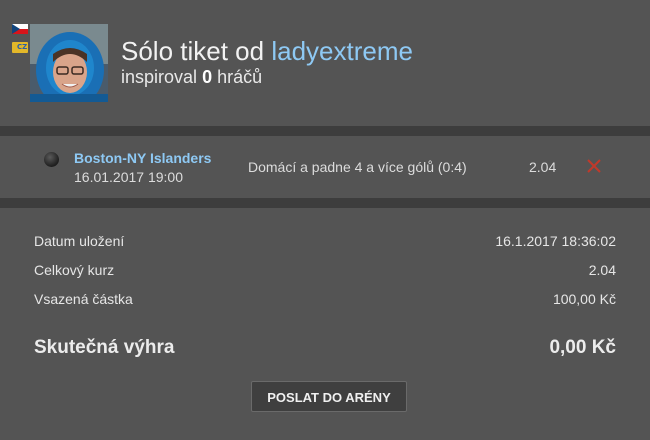  I want to click on avatar, so click(69, 63).